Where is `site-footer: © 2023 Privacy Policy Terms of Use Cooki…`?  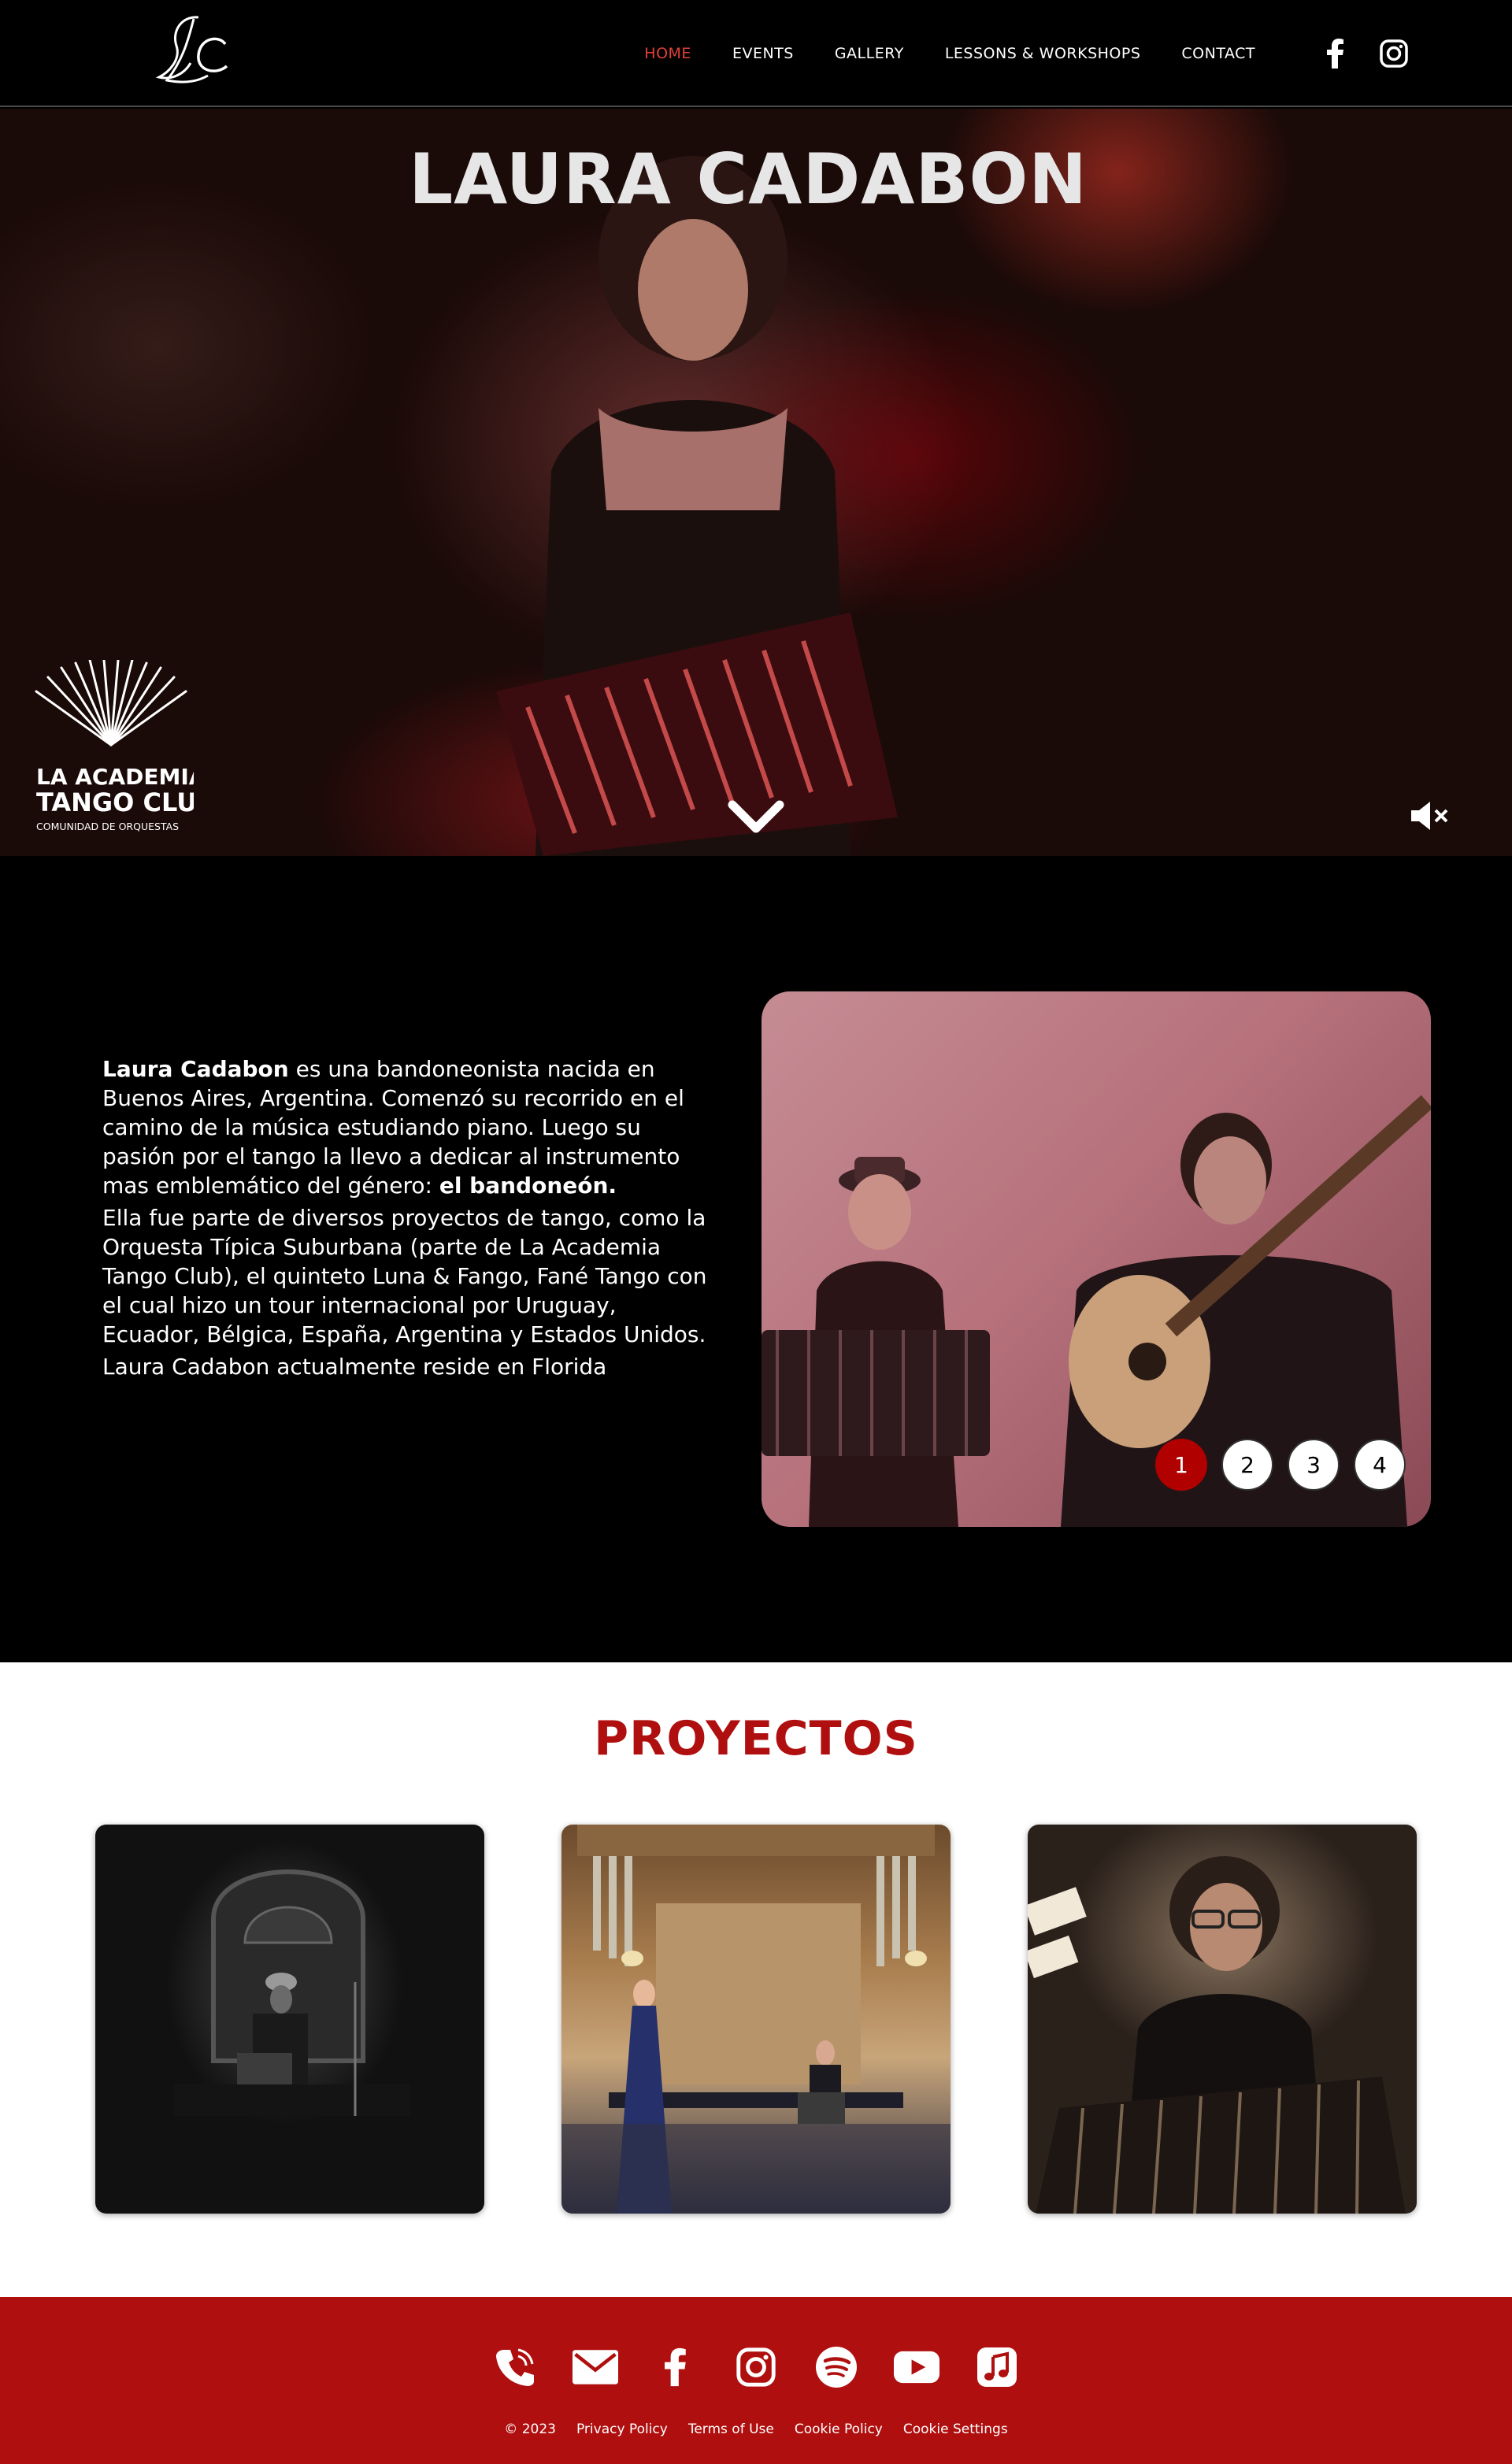 site-footer: © 2023 Privacy Policy Terms of Use Cooki… is located at coordinates (756, 2380).